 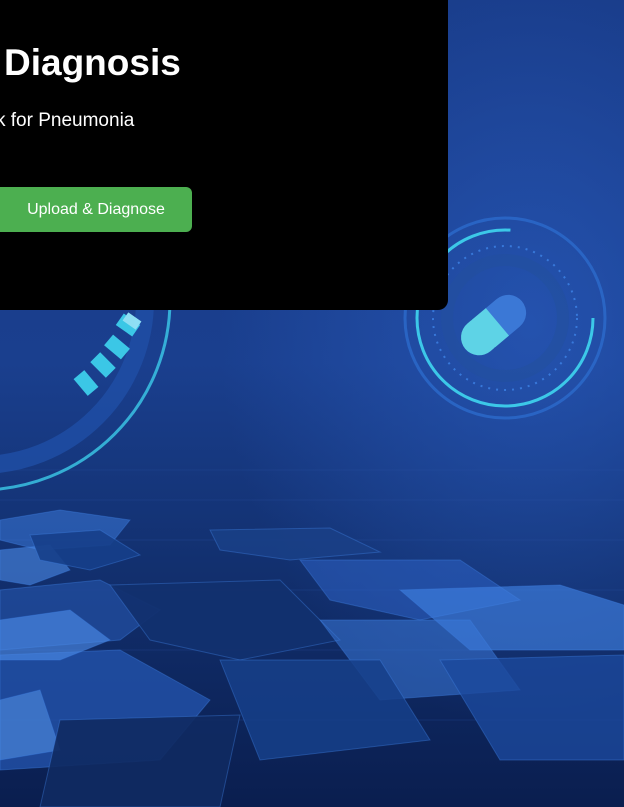 What do you see at coordinates (67, 120) in the screenshot?
I see `page-subtitle: k for Pneumonia` at bounding box center [67, 120].